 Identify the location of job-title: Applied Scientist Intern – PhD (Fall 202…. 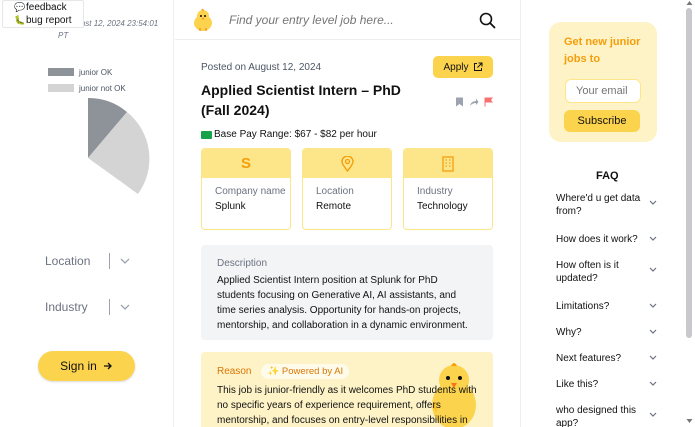
(301, 100).